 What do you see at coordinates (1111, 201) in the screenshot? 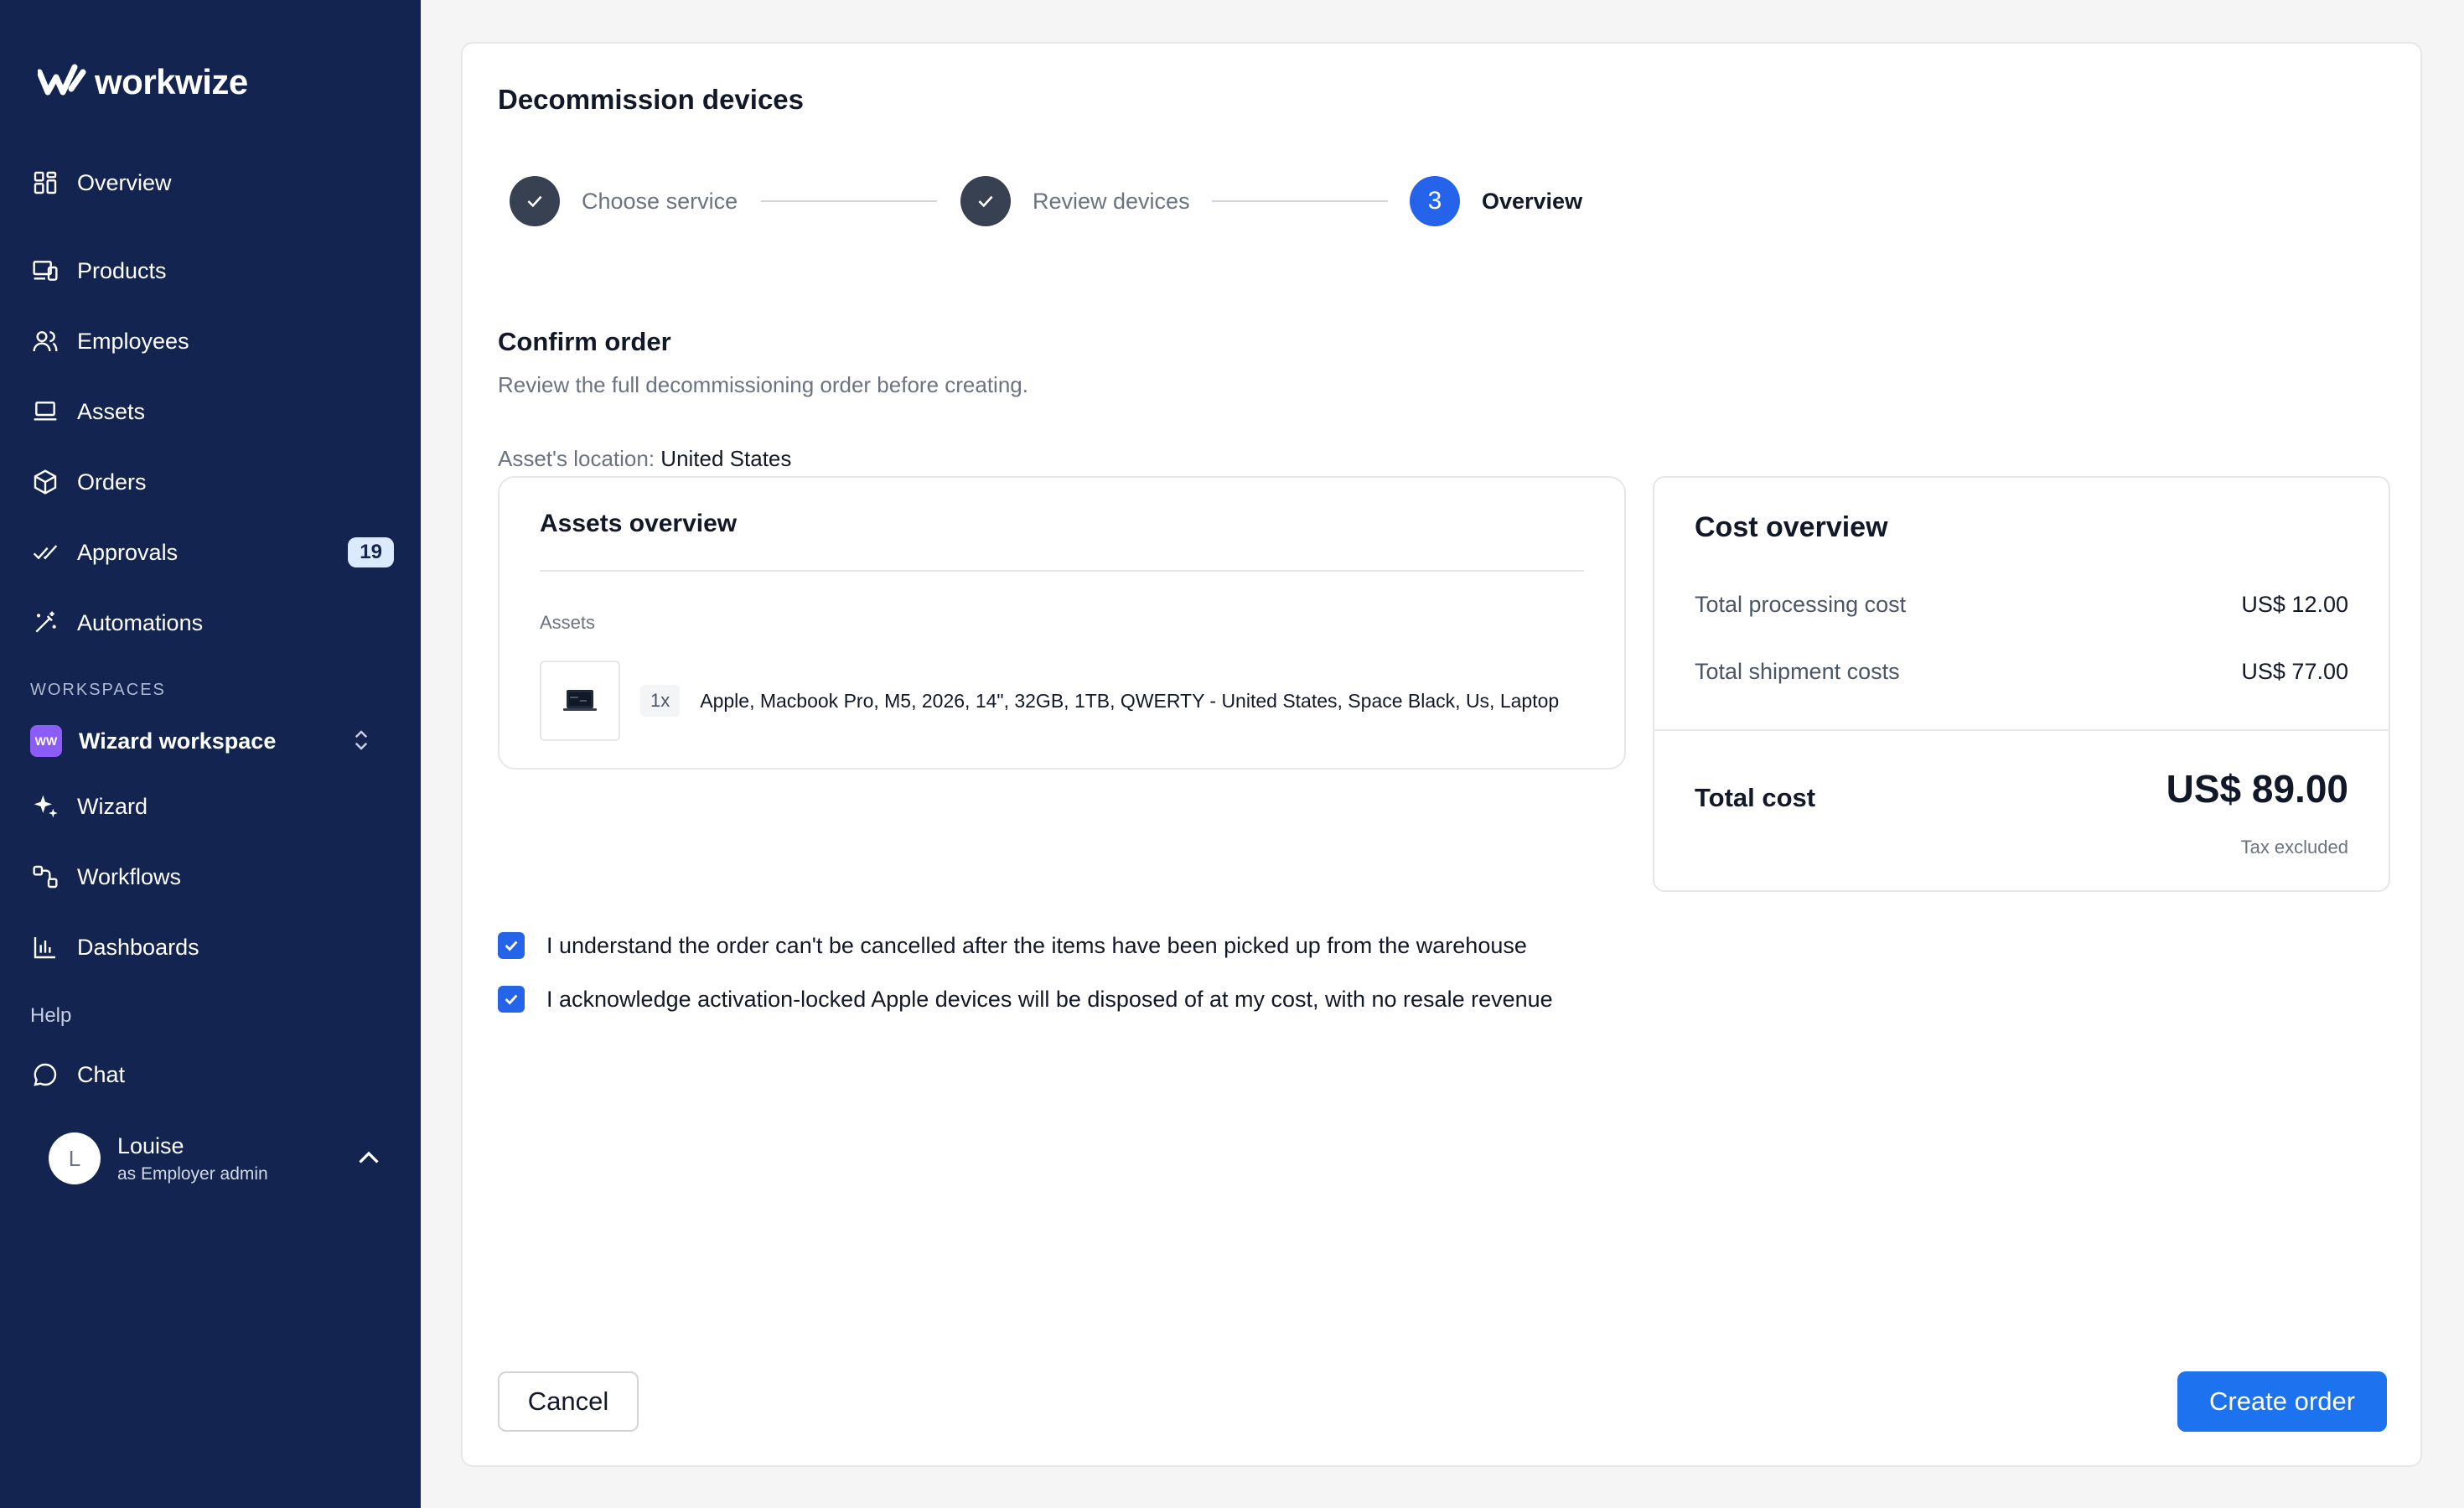
I see `step-label: Review devices` at bounding box center [1111, 201].